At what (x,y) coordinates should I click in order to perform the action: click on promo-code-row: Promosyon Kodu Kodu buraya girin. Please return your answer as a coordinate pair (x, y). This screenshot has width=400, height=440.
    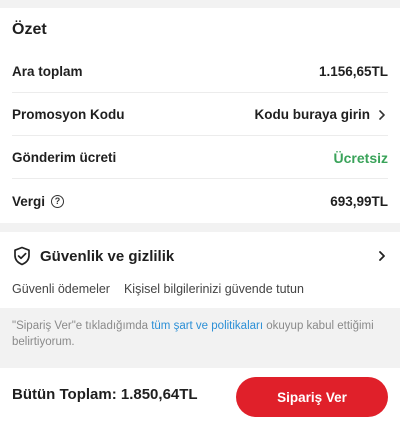
    Looking at the image, I should click on (200, 115).